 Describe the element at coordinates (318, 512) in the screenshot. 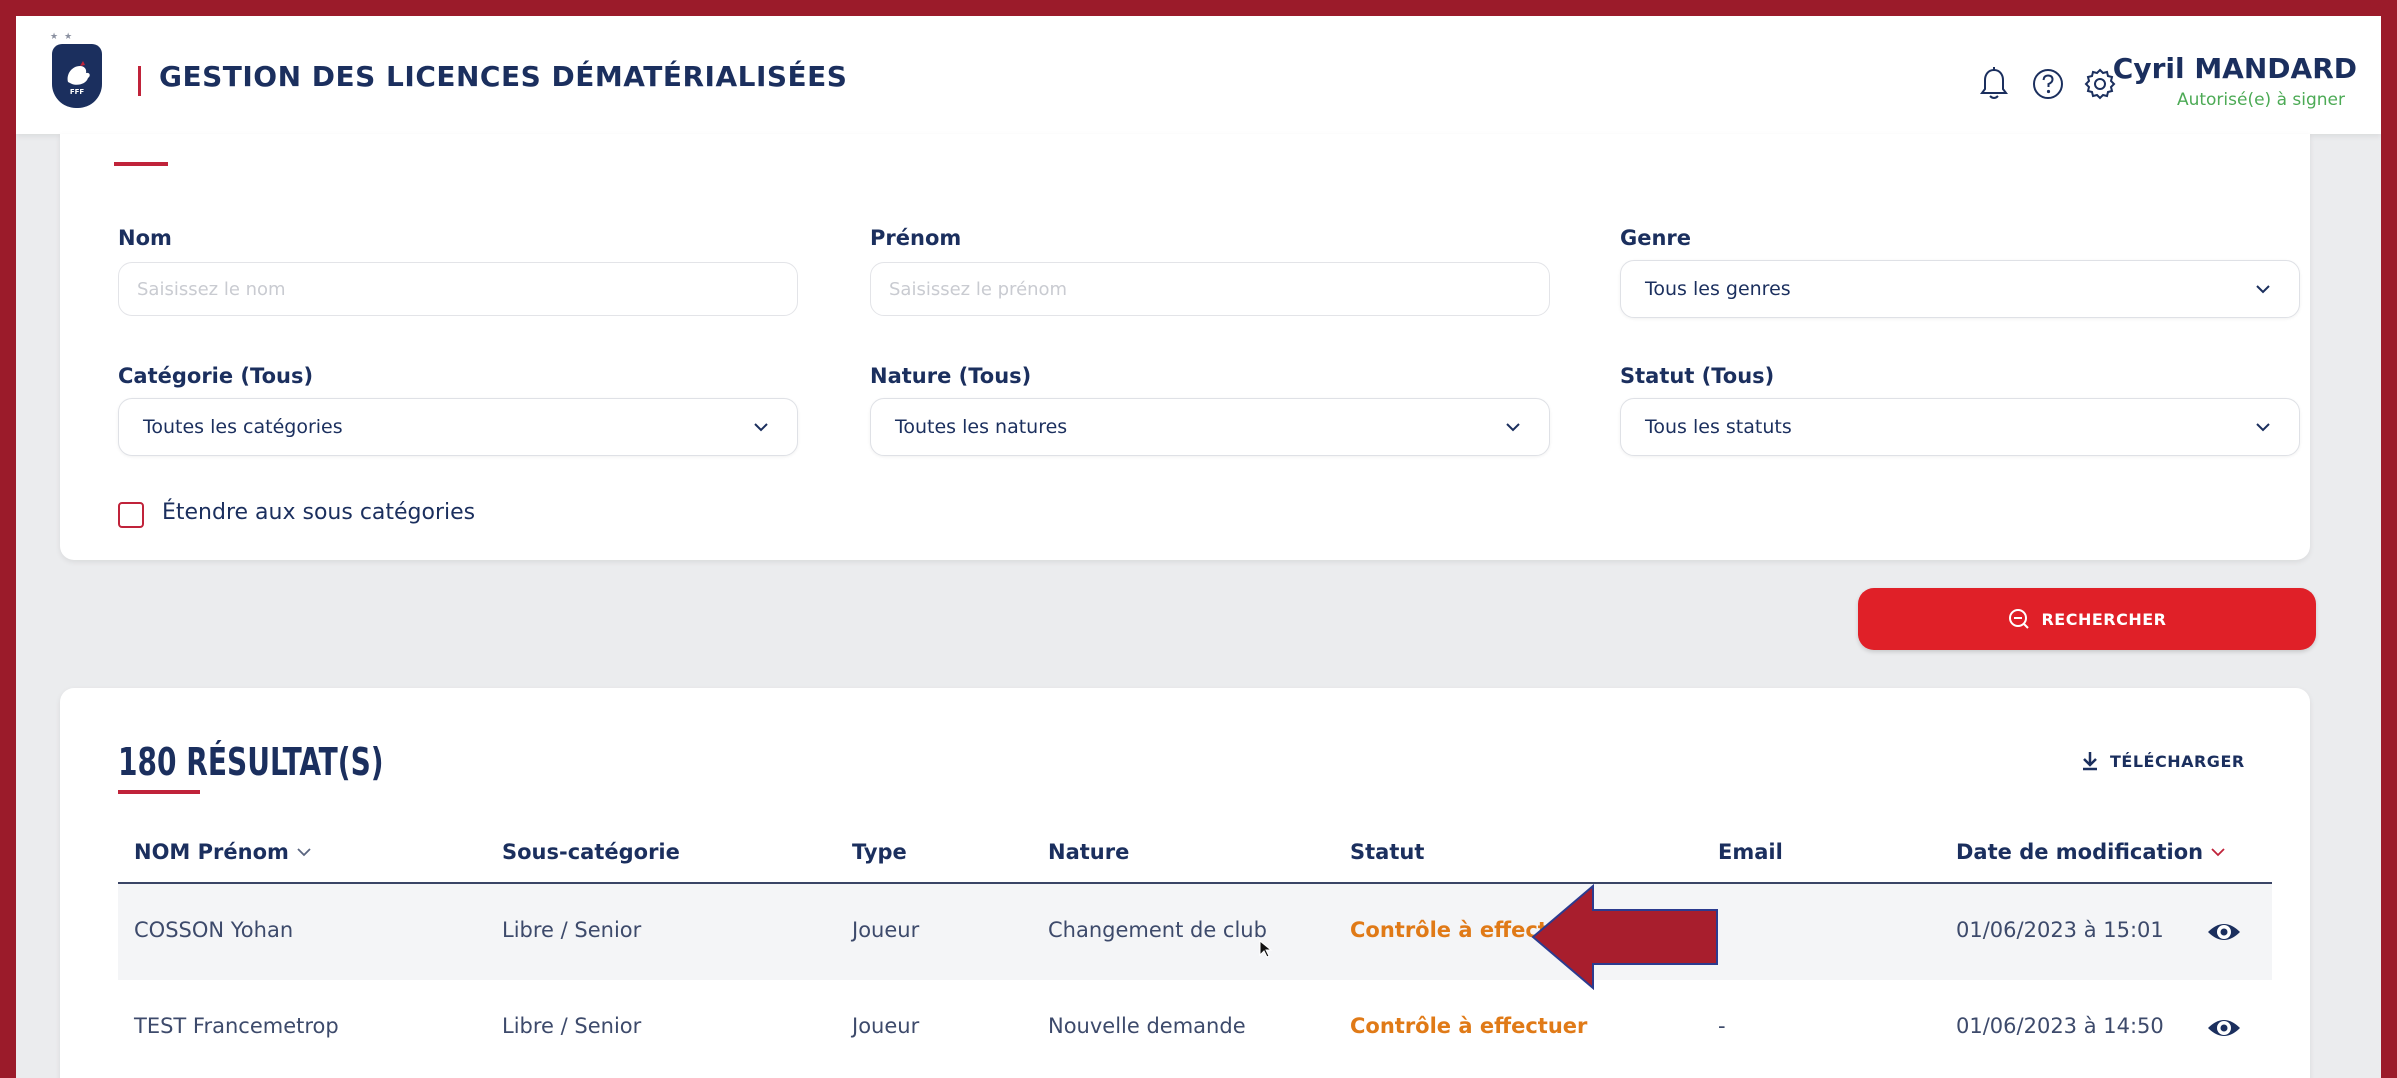

I see `extend-subcategories-label: Étendre aux sous catégories` at that location.